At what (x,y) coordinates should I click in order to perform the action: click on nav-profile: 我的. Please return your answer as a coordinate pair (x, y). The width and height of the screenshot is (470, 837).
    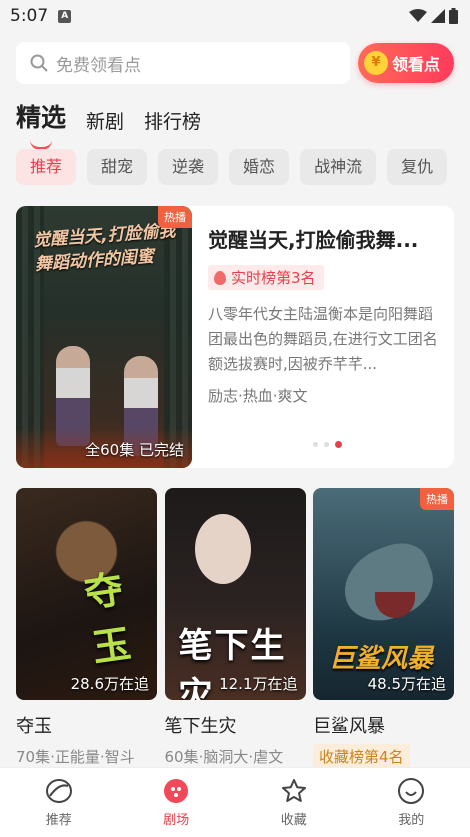
    Looking at the image, I should click on (411, 802).